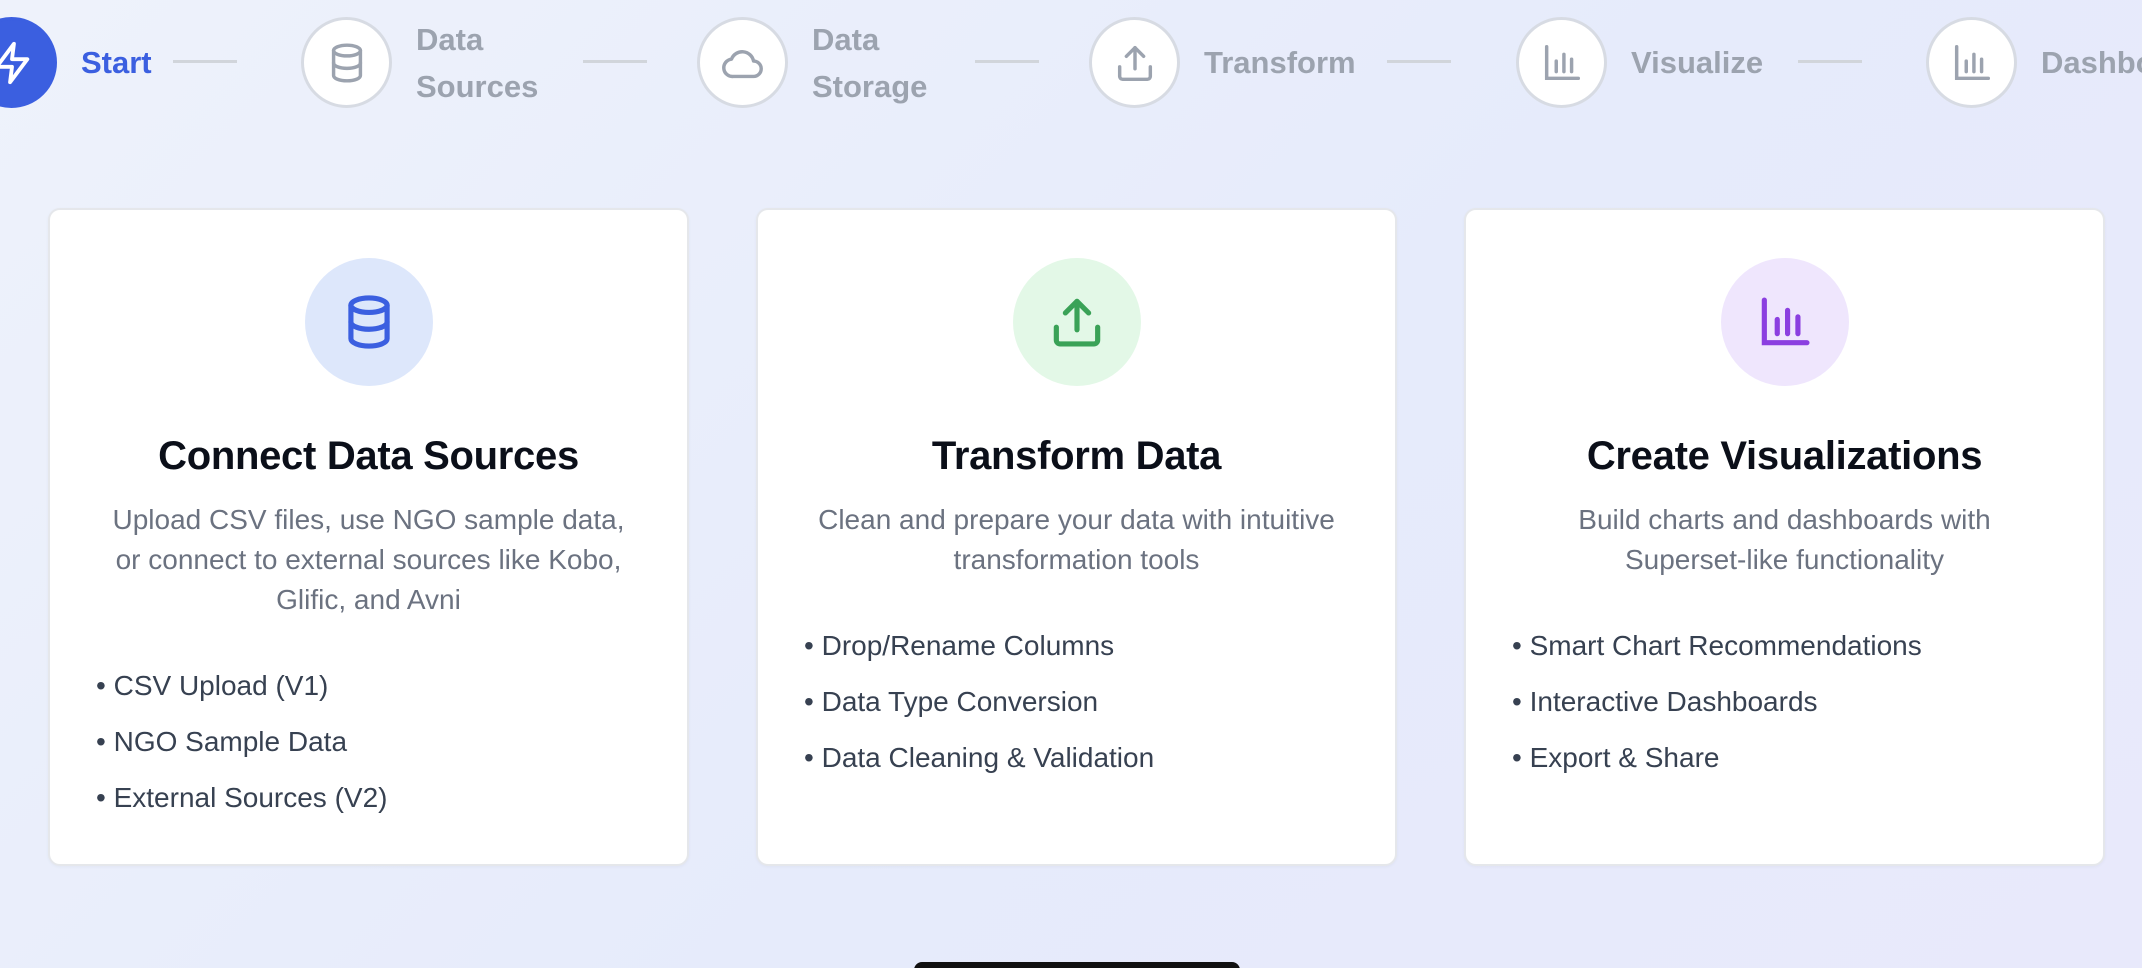 The image size is (2142, 968). What do you see at coordinates (116, 62) in the screenshot?
I see `step-label: Start` at bounding box center [116, 62].